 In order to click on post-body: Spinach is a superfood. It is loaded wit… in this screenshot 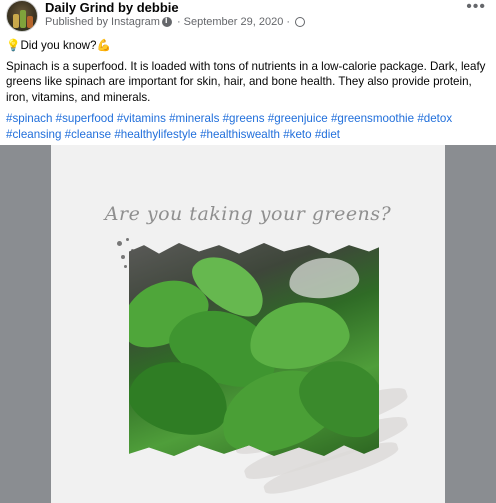, I will do `click(246, 81)`.